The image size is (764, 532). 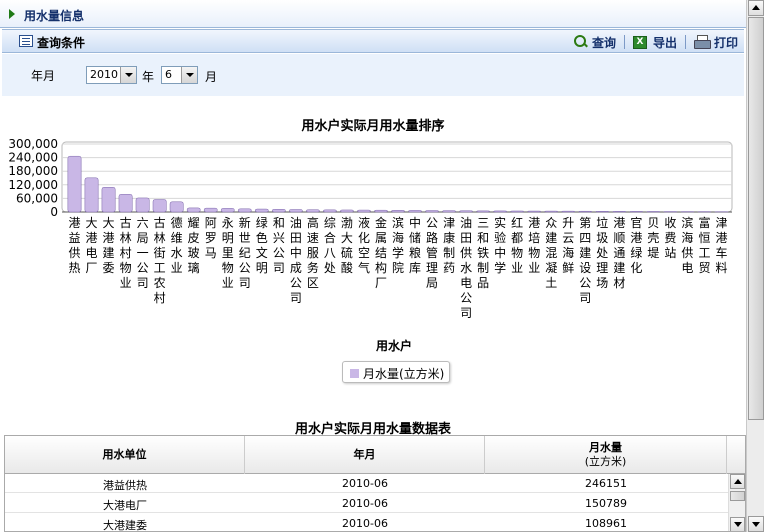 What do you see at coordinates (330, 245) in the screenshot?
I see `x-tick-label: 综合八处` at bounding box center [330, 245].